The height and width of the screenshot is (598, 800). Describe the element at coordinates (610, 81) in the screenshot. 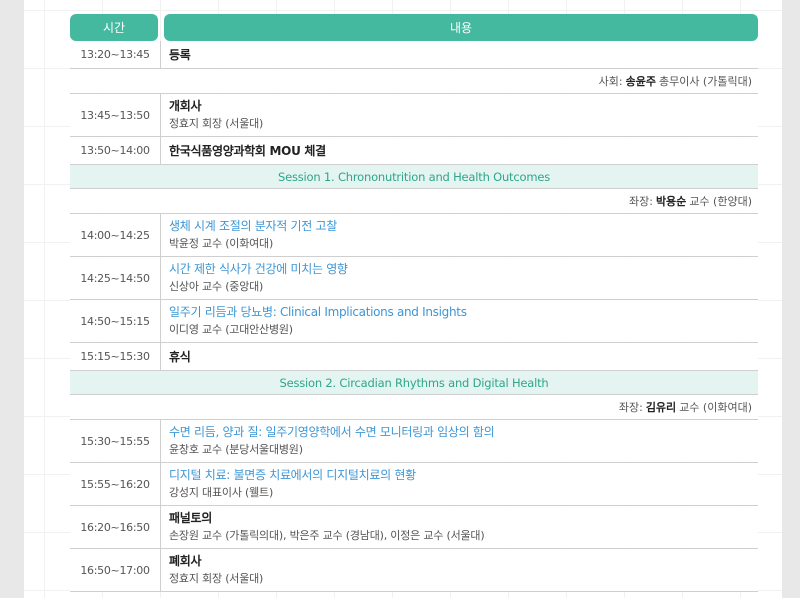

I see `moderator-label: 사회:` at that location.